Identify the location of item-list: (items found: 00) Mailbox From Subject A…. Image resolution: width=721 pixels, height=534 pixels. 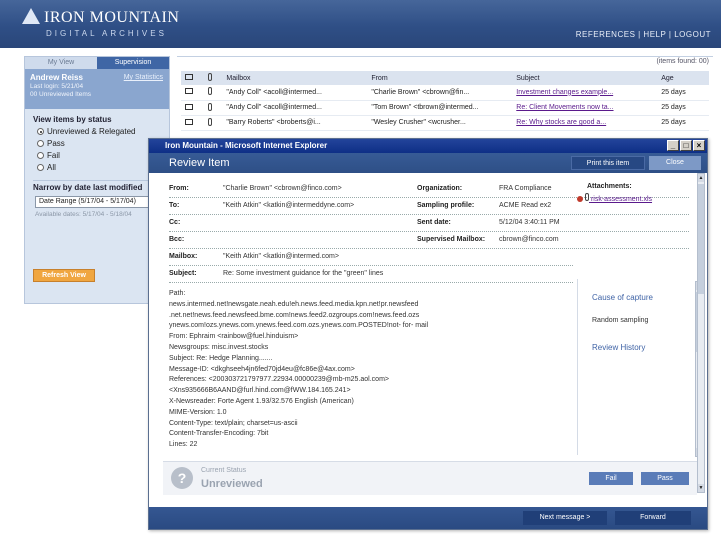
(445, 101).